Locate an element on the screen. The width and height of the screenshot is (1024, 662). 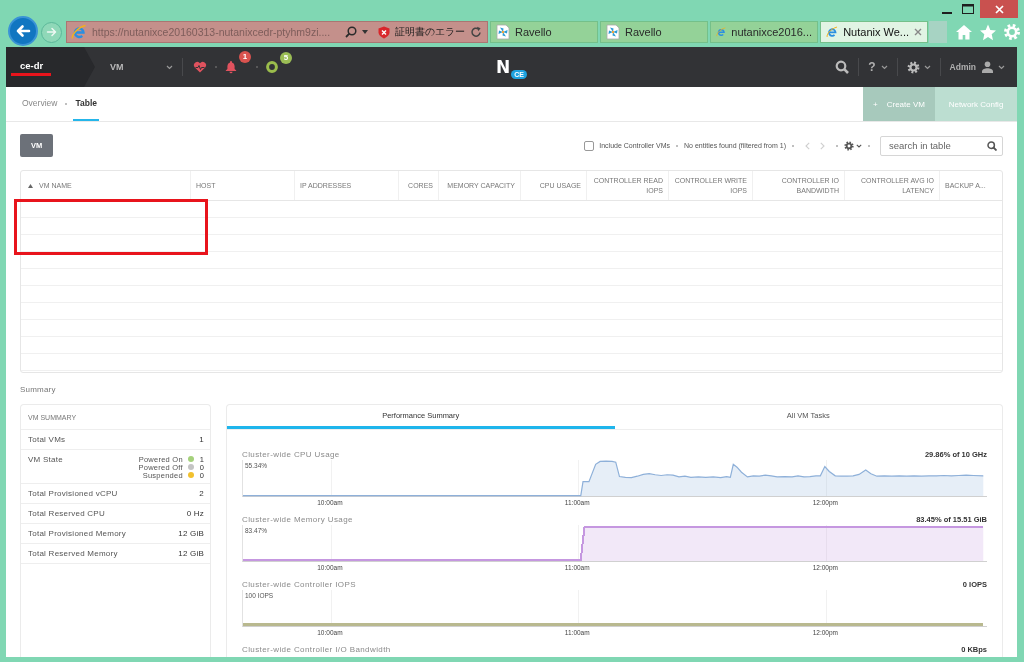
certificate-error-button: 証明書のエラー is located at coordinates (421, 32).